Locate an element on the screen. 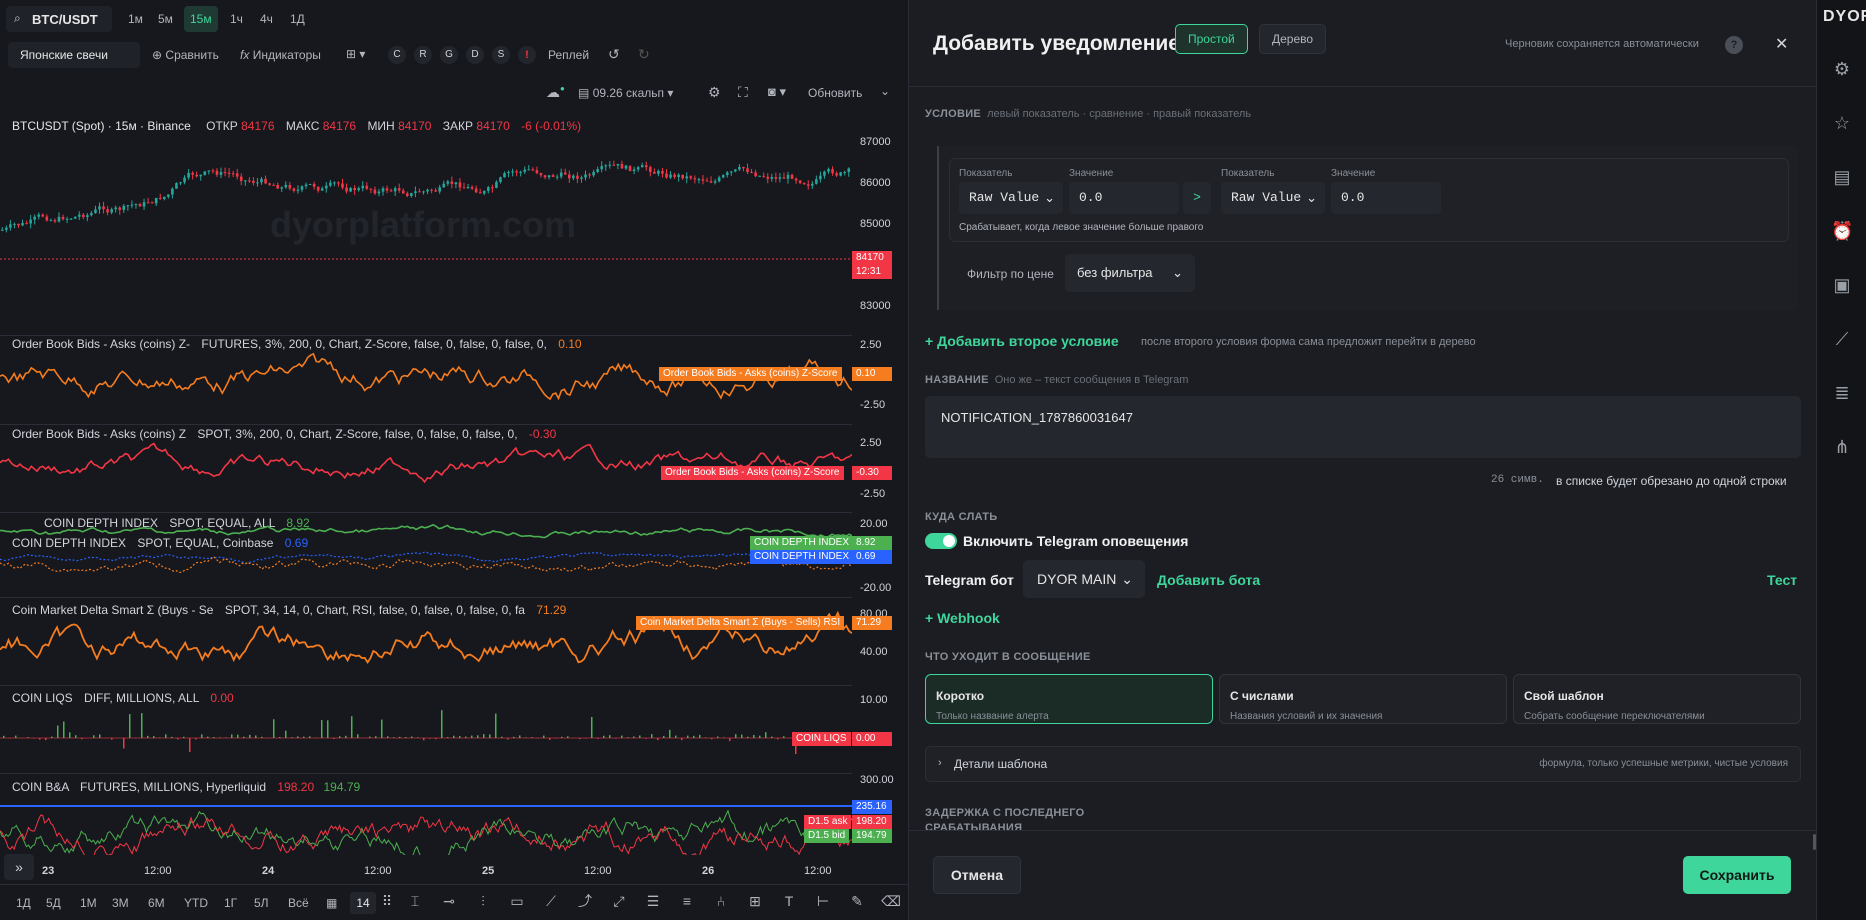 The height and width of the screenshot is (920, 1866). left-indicator-select: Raw Value ⌄ is located at coordinates (1011, 198).